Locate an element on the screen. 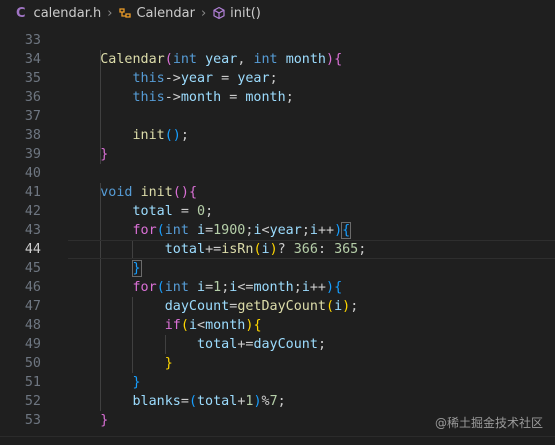  code-line: 41 void init(){ is located at coordinates (277, 192).